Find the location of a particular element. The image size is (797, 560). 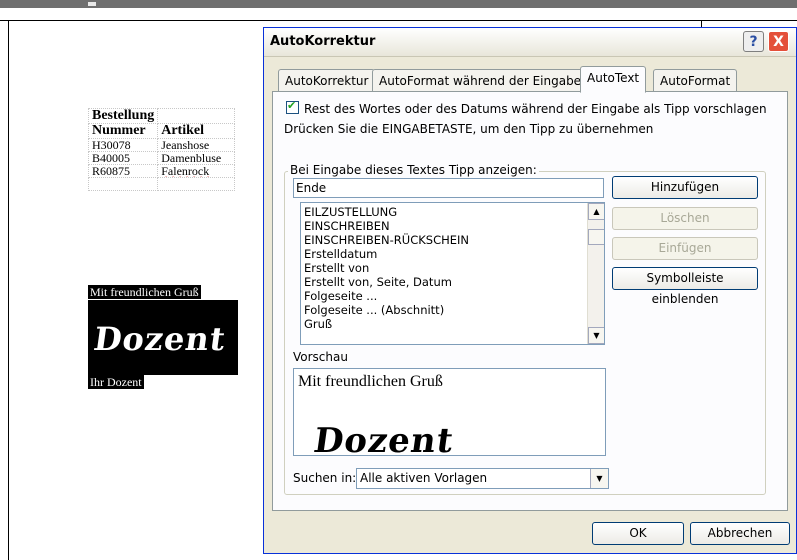

order-article: Jeanshose is located at coordinates (196, 145).